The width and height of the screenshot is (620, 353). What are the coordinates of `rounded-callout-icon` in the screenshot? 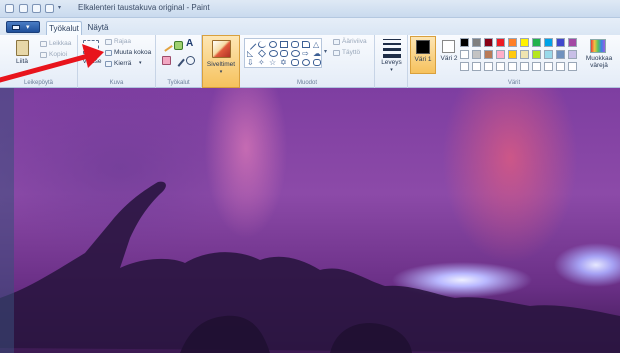 It's located at (295, 62).